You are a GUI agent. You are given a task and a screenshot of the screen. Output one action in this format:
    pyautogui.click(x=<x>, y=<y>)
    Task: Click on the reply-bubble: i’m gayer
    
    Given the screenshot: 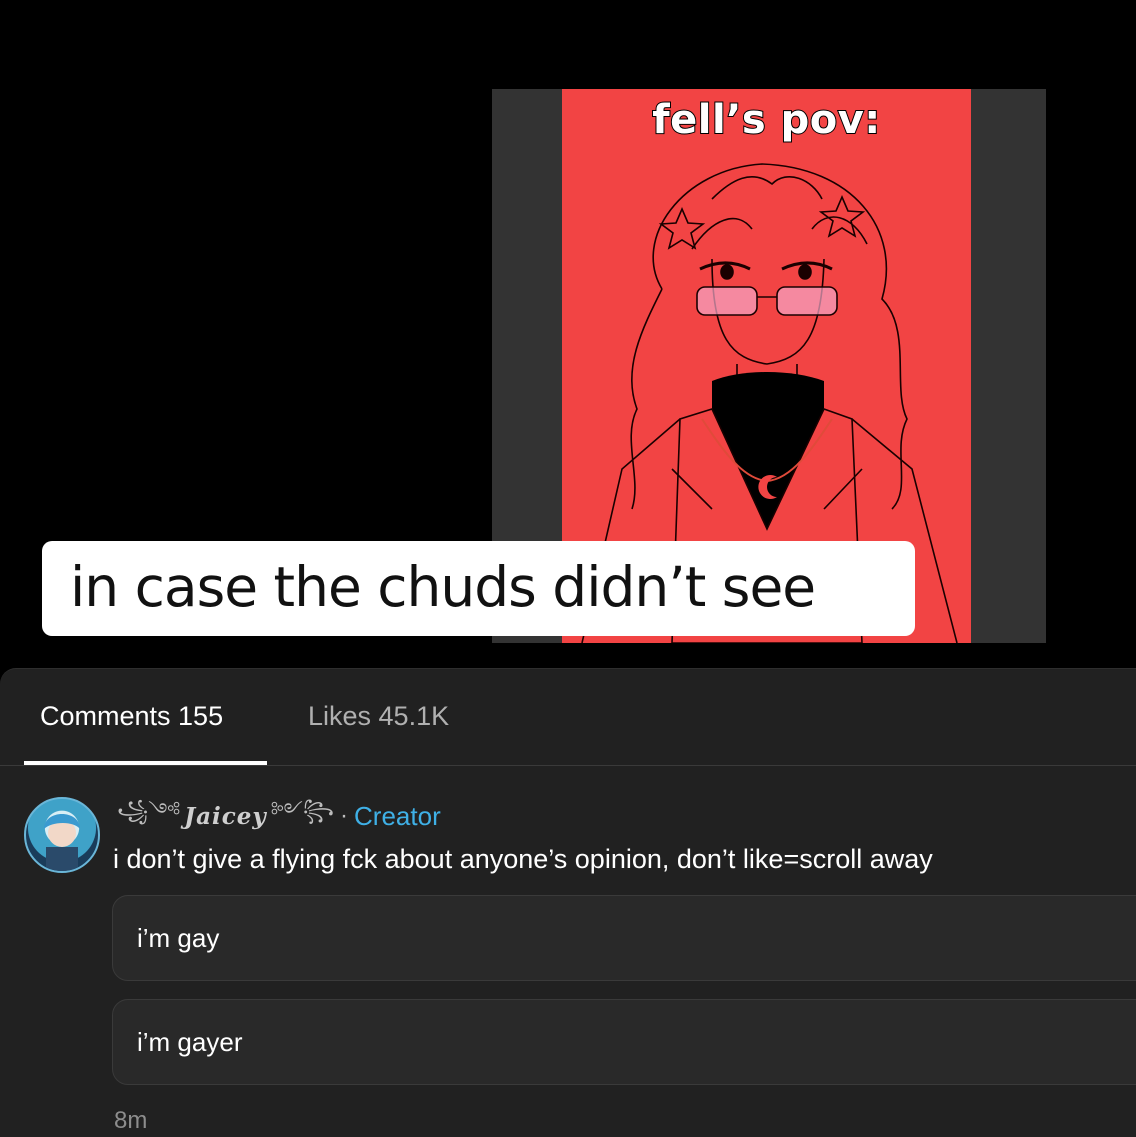 What is the action you would take?
    pyautogui.click(x=624, y=1042)
    